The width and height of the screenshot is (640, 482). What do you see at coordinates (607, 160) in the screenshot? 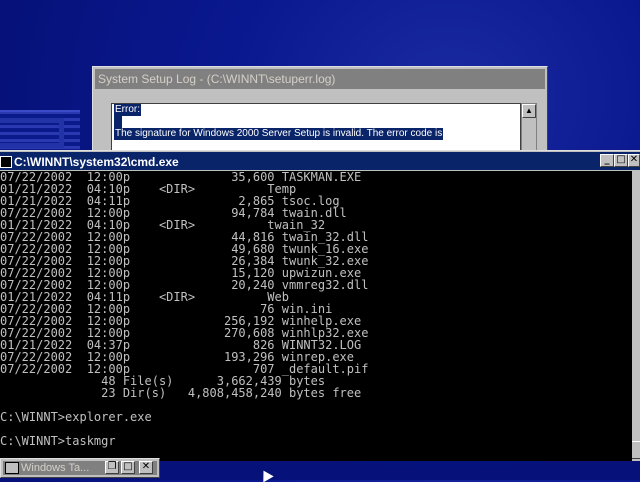
I see `minimize-button: _` at bounding box center [607, 160].